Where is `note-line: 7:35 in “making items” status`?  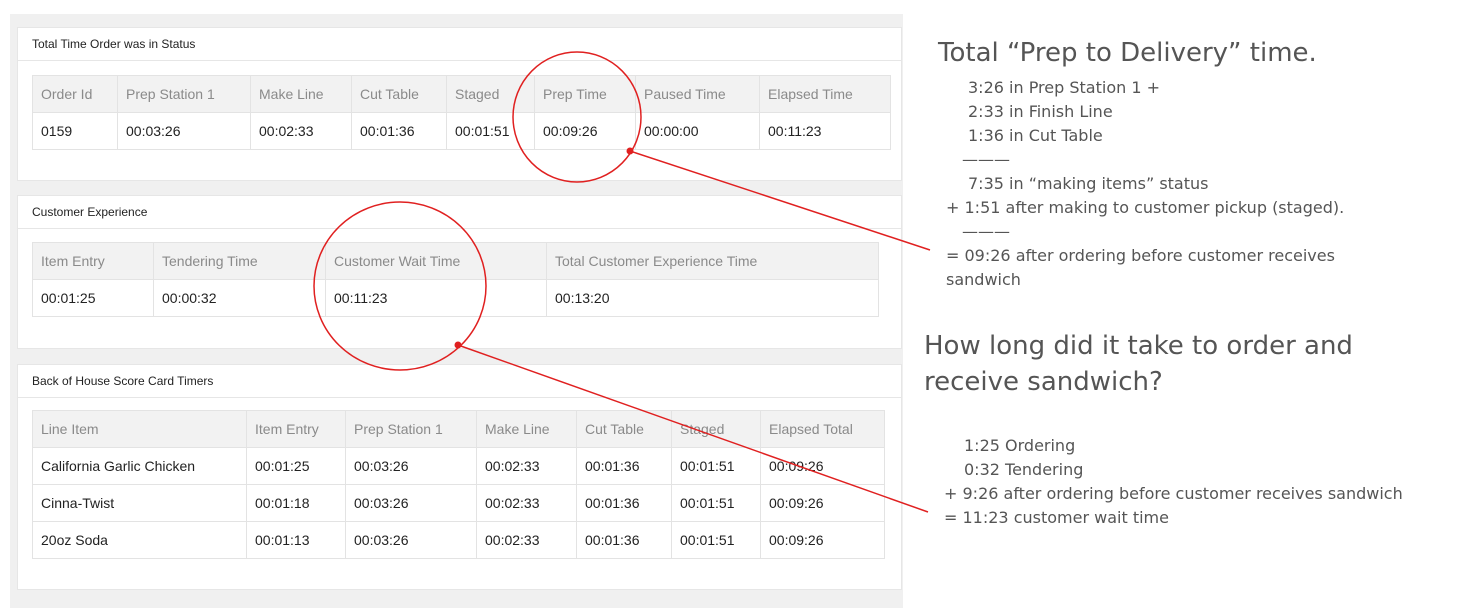
note-line: 7:35 in “making items” status is located at coordinates (1088, 183).